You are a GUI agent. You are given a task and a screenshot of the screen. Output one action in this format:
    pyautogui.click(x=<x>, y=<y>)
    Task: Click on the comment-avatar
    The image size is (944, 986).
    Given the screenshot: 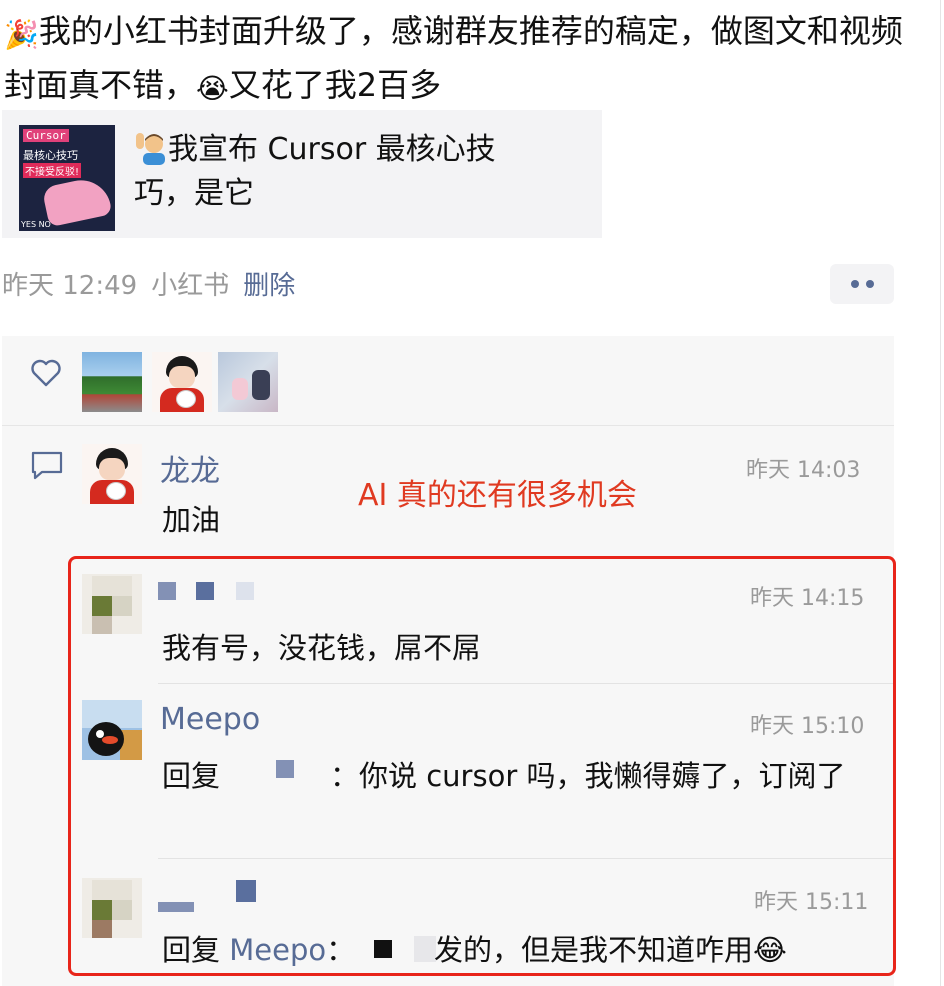 What is the action you would take?
    pyautogui.click(x=112, y=474)
    